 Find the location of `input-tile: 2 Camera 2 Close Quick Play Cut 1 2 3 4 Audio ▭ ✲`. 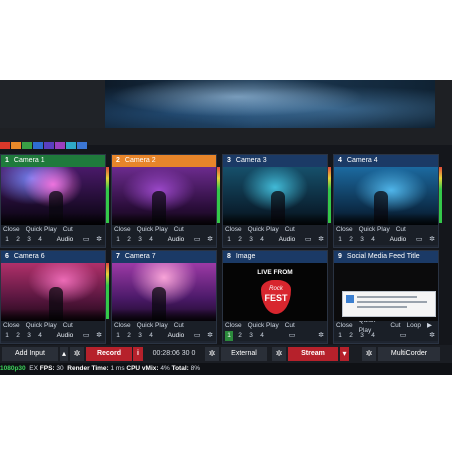

input-tile: 2 Camera 2 Close Quick Play Cut 1 2 3 4 Audio ▭ ✲ is located at coordinates (165, 201).